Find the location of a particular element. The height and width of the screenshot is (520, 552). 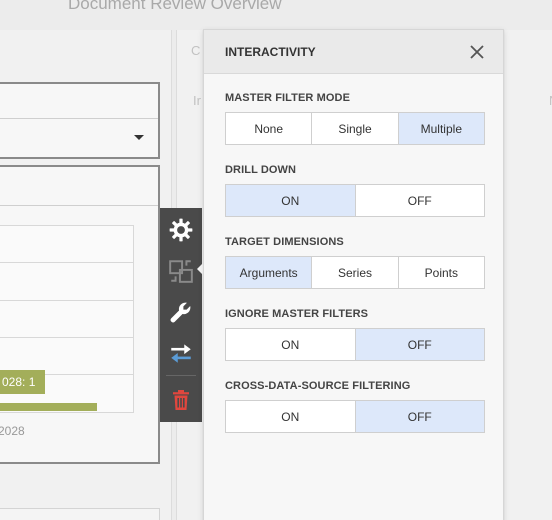

right-dashboard-pane: N is located at coordinates (528, 275).